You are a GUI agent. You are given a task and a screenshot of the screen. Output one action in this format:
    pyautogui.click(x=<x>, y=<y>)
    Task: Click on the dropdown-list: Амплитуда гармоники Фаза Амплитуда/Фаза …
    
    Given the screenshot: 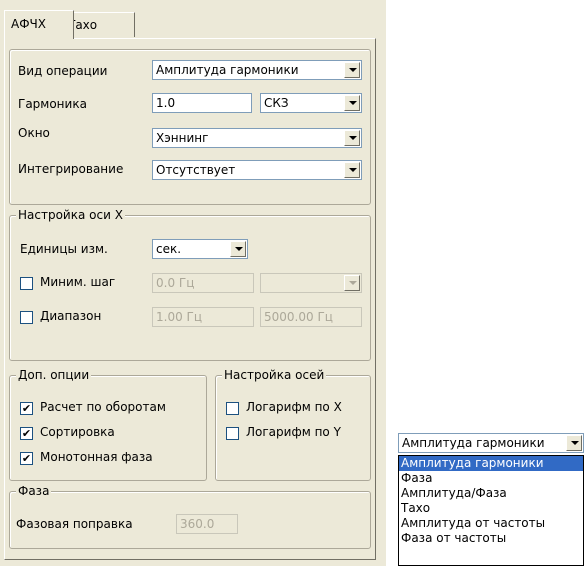 What is the action you would take?
    pyautogui.click(x=491, y=510)
    